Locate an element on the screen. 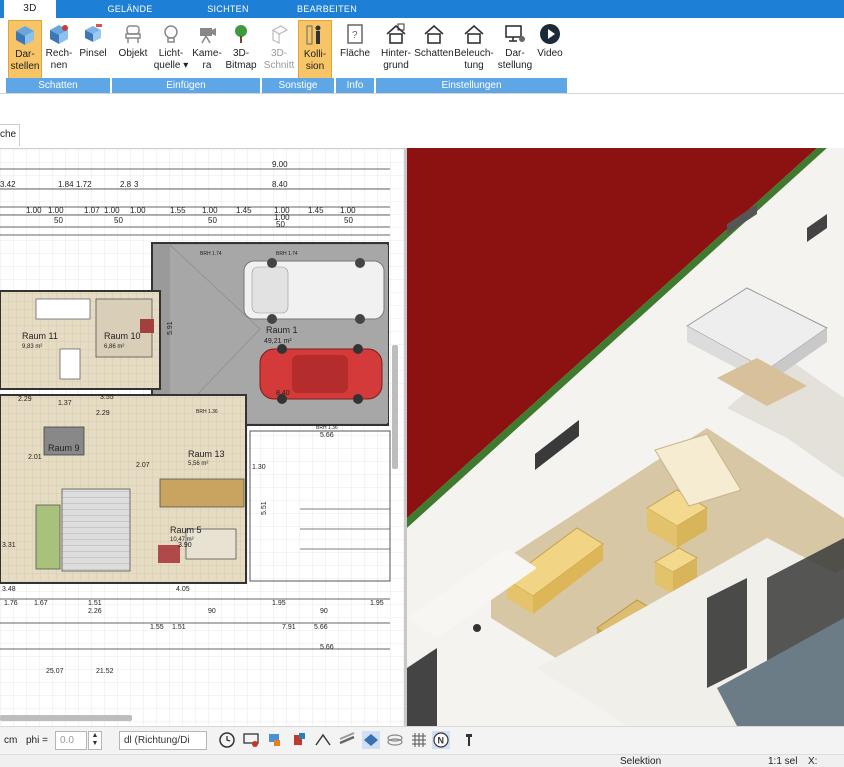 This screenshot has height=767, width=844. video-label: Video is located at coordinates (550, 53).